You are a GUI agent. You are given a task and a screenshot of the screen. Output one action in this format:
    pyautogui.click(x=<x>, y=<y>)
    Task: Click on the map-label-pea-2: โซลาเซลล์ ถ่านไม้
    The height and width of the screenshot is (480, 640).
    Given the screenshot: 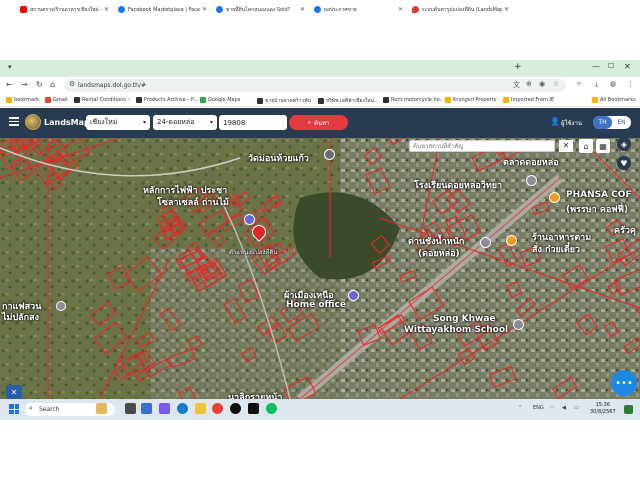 What is the action you would take?
    pyautogui.click(x=193, y=202)
    